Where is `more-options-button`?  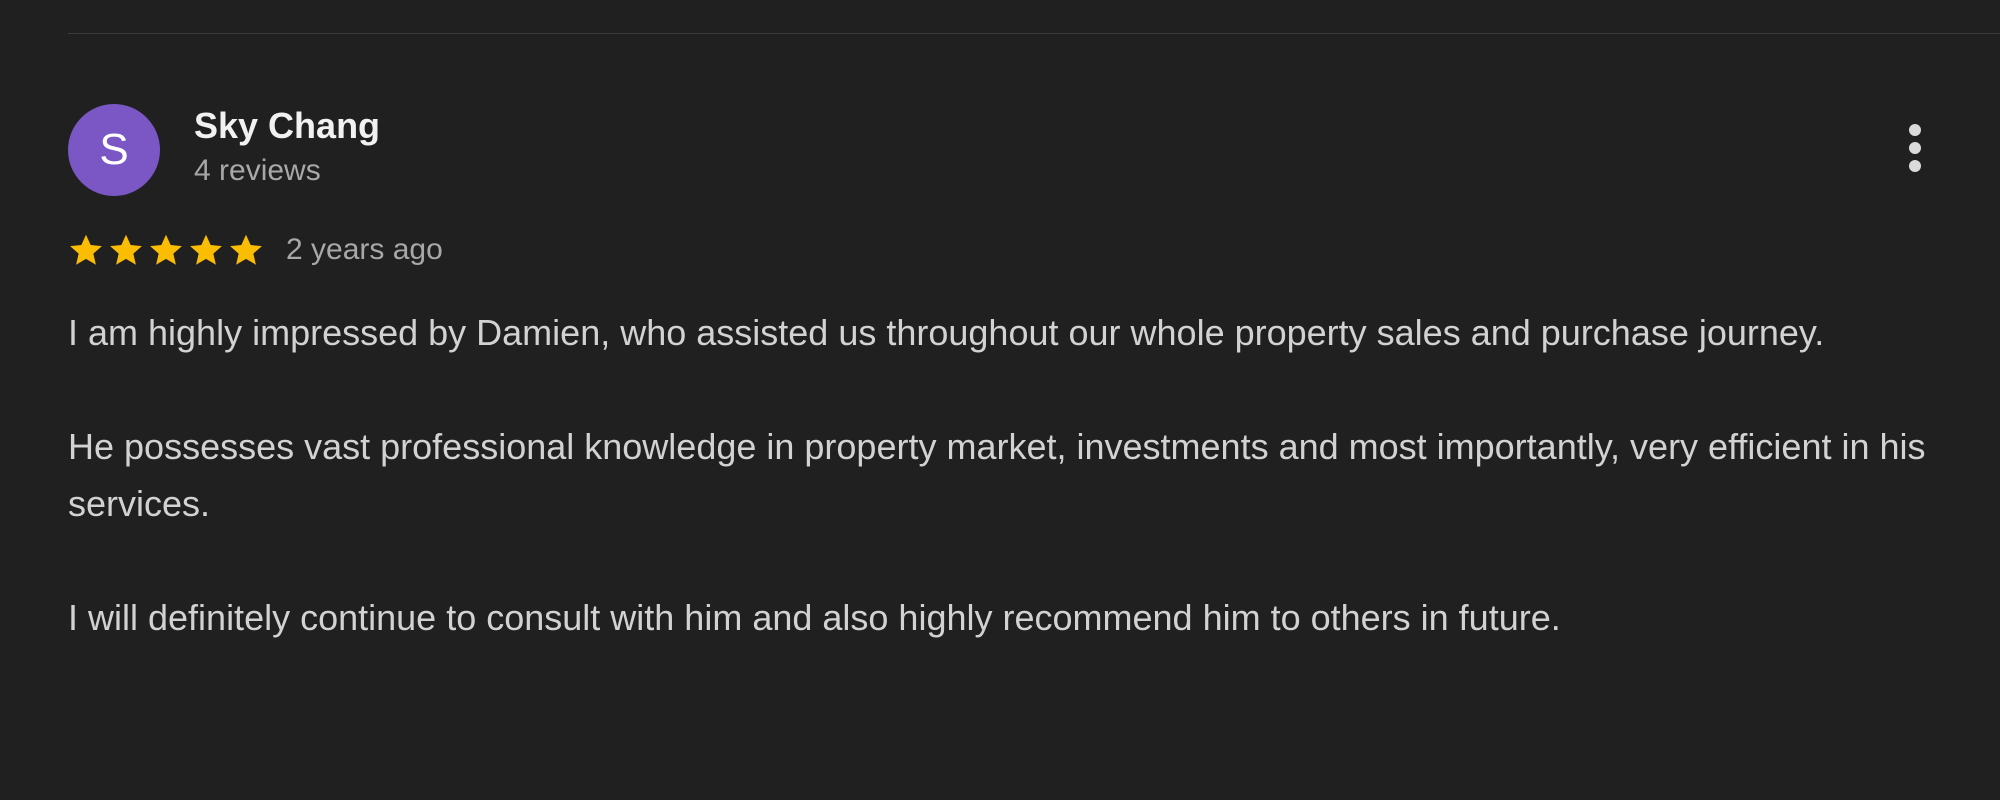
more-options-button is located at coordinates (1915, 148).